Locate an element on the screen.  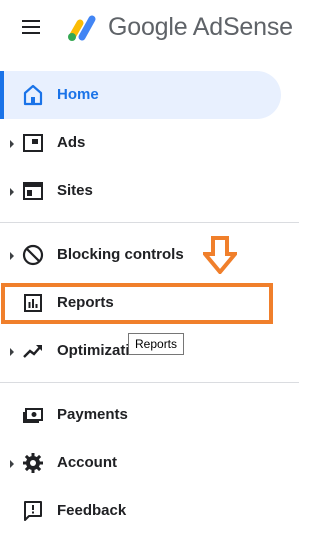
home-icon is located at coordinates (33, 95).